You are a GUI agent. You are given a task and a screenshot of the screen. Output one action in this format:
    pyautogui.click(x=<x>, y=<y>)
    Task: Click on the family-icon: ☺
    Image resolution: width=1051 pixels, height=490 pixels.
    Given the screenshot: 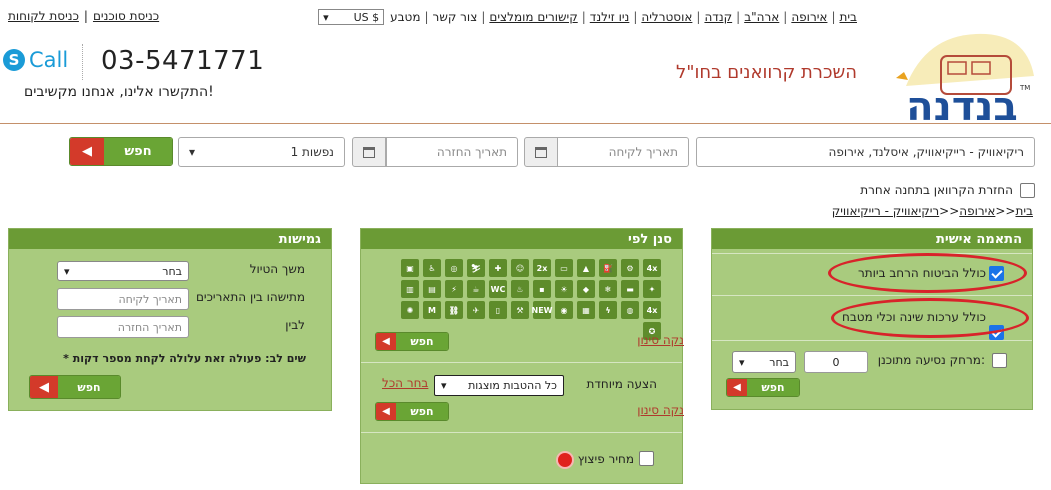 What is the action you would take?
    pyautogui.click(x=520, y=268)
    